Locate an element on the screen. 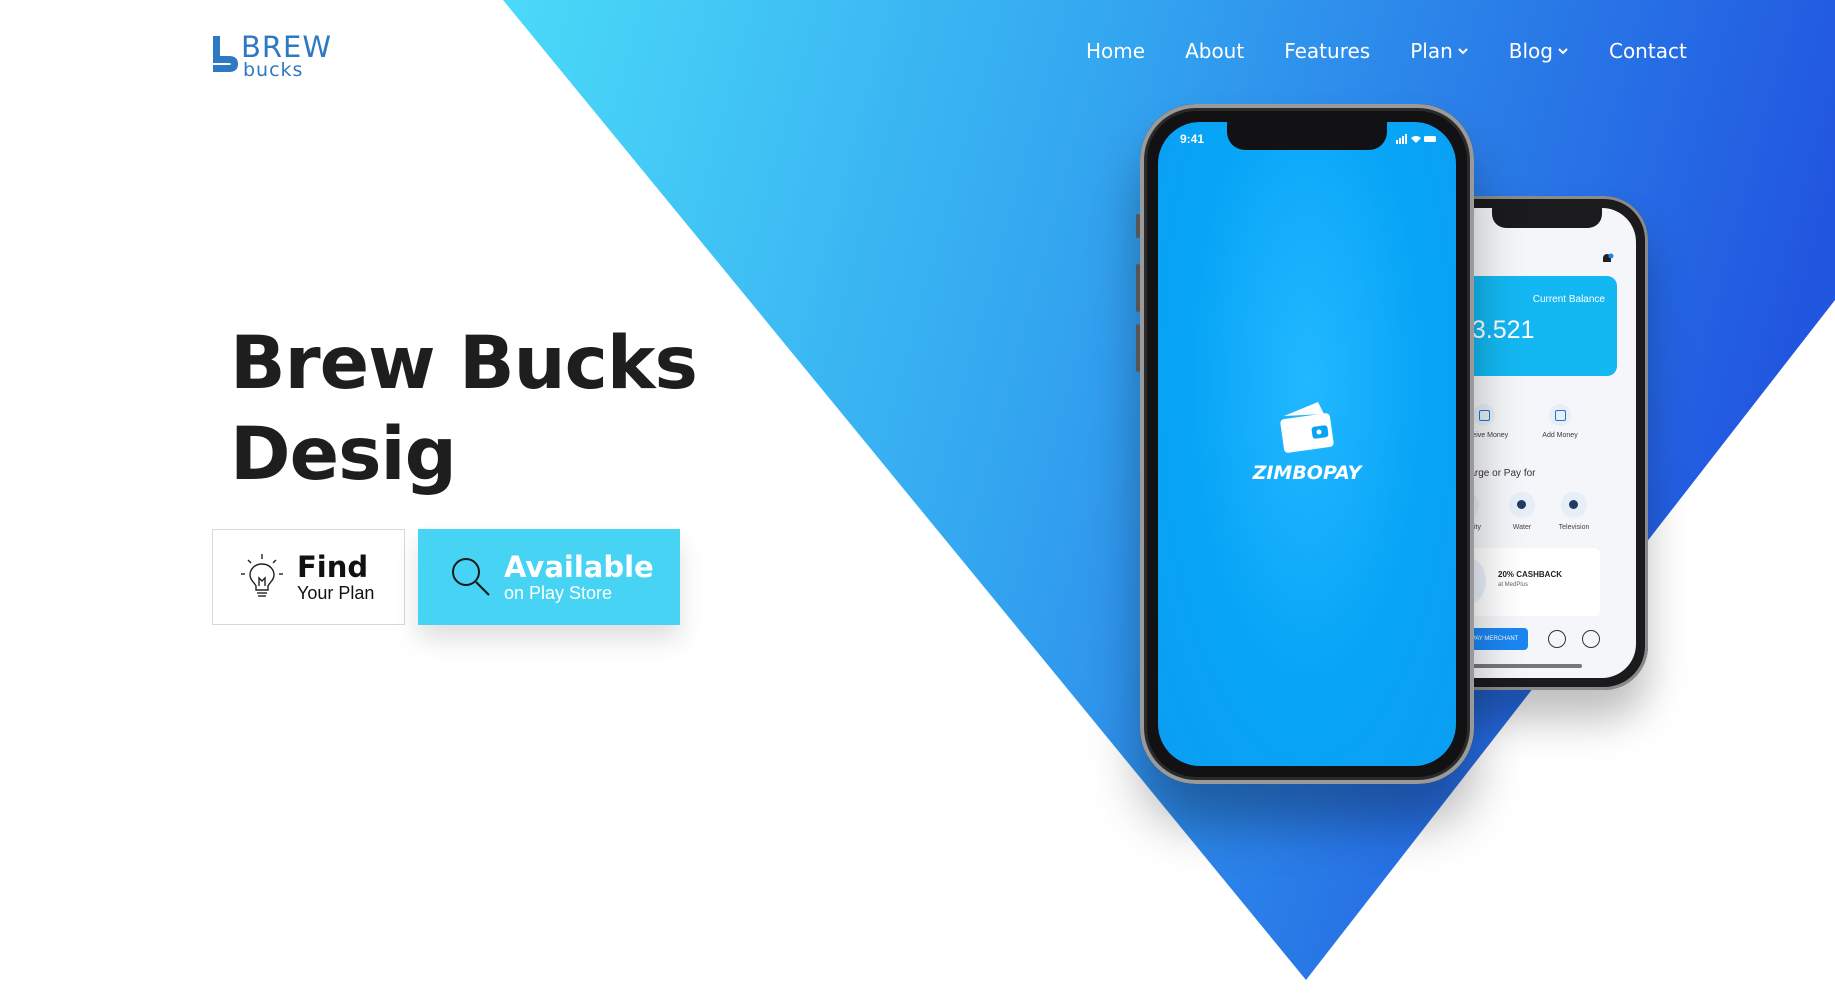  status-signal-icon is located at coordinates (1416, 139).